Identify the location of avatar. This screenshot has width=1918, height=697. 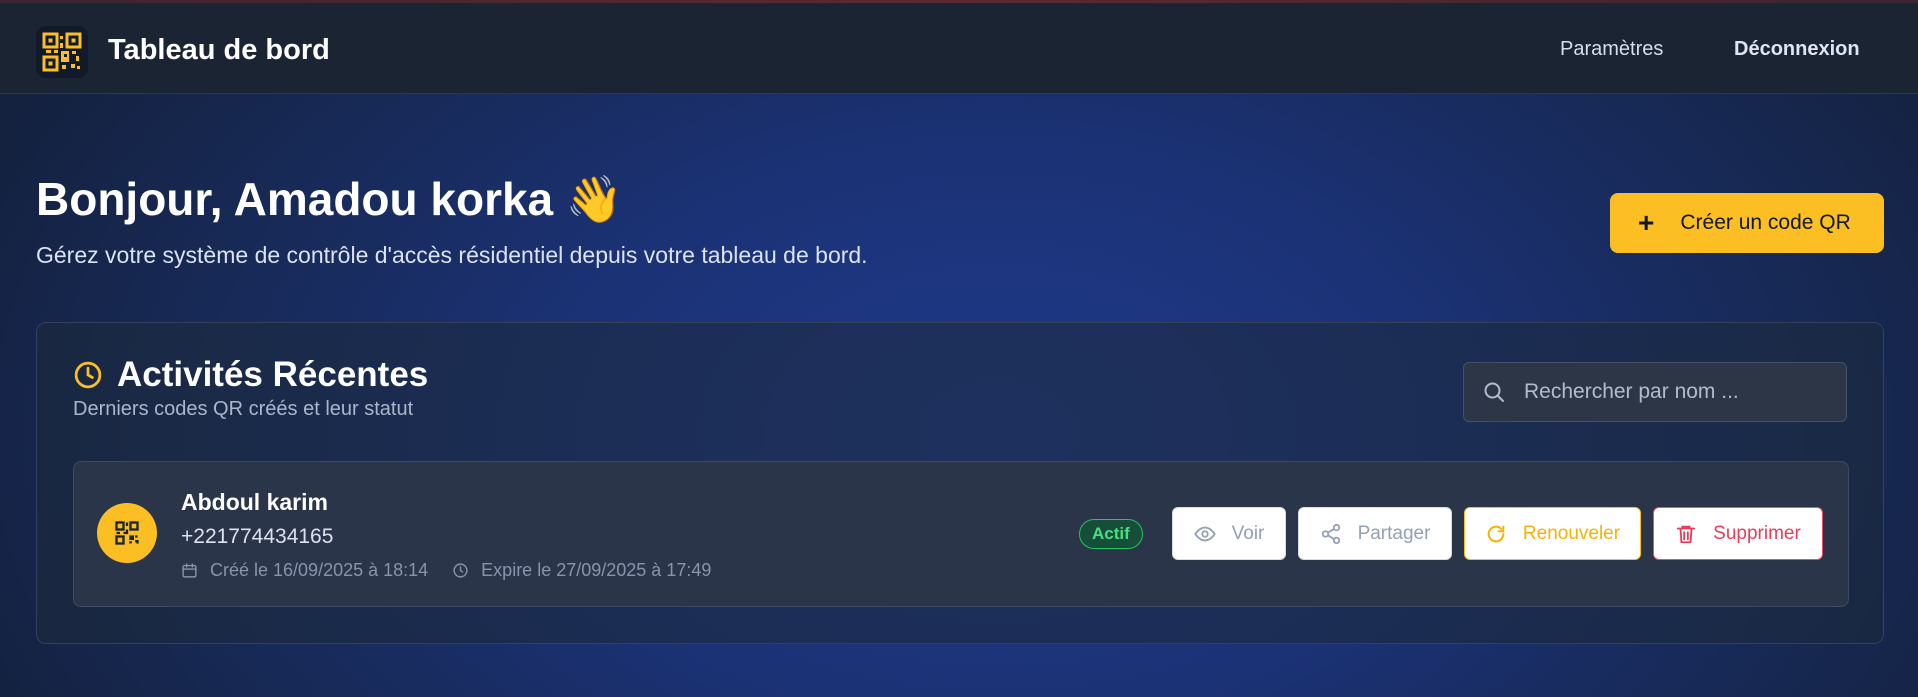
(127, 533).